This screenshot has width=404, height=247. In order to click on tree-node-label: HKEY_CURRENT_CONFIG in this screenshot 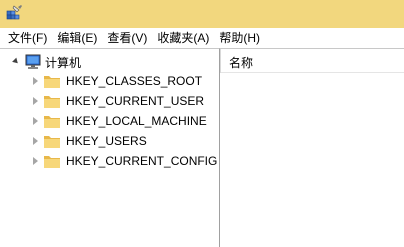, I will do `click(142, 161)`.